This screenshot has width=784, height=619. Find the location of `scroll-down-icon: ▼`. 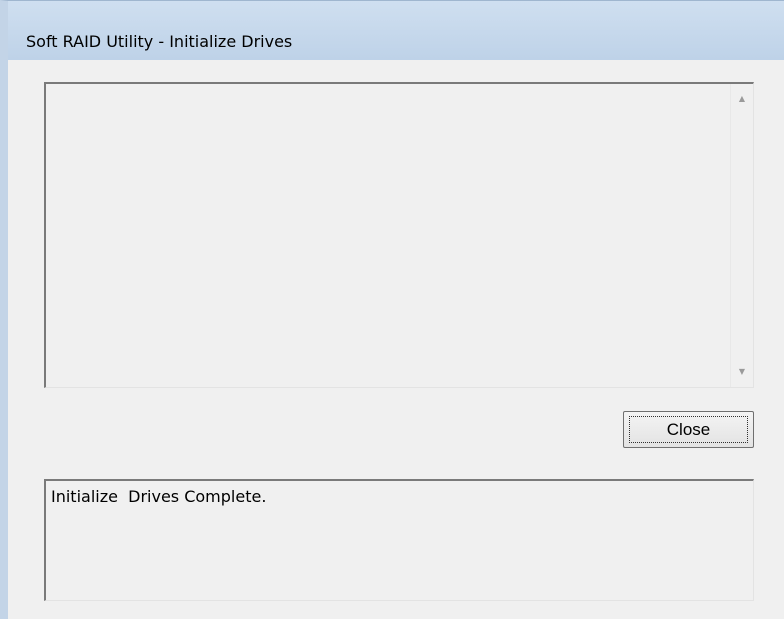

scroll-down-icon: ▼ is located at coordinates (742, 372).